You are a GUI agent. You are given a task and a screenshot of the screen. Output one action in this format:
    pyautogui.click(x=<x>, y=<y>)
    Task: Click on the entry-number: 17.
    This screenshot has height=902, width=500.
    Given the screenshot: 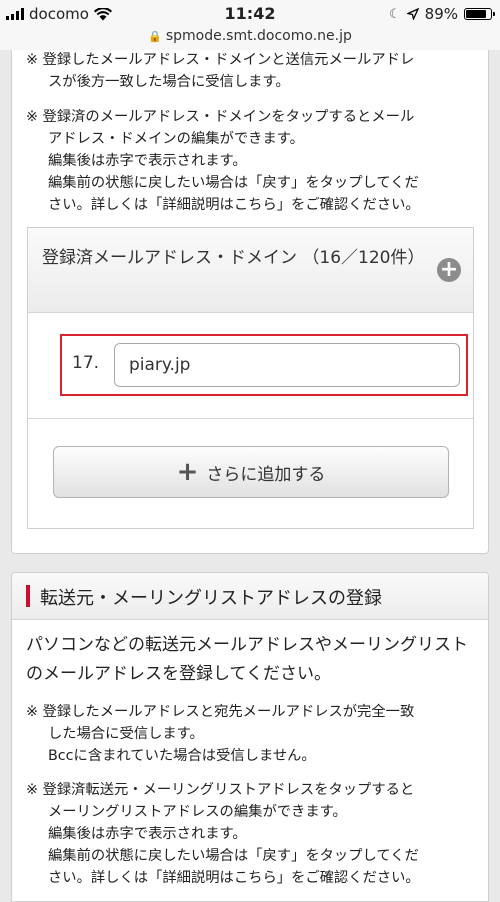 What is the action you would take?
    pyautogui.click(x=86, y=363)
    